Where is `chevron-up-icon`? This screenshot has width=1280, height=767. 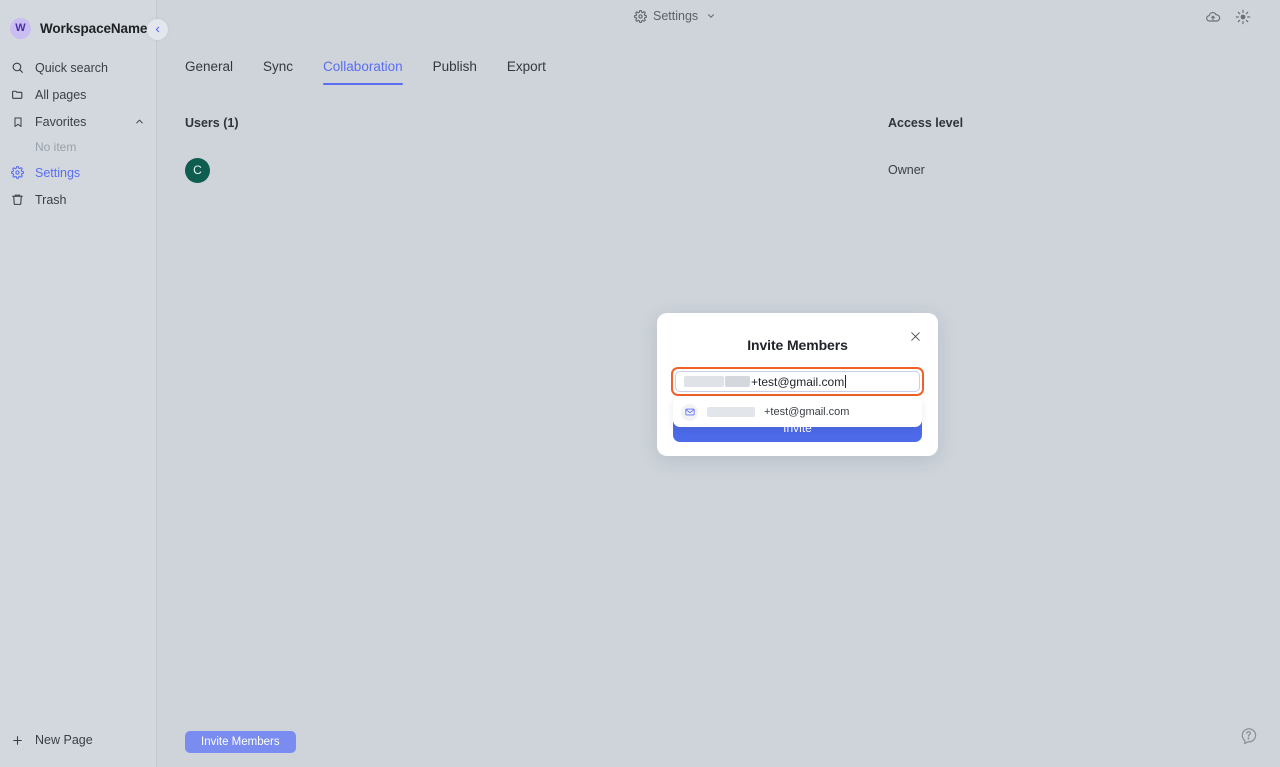 chevron-up-icon is located at coordinates (139, 122).